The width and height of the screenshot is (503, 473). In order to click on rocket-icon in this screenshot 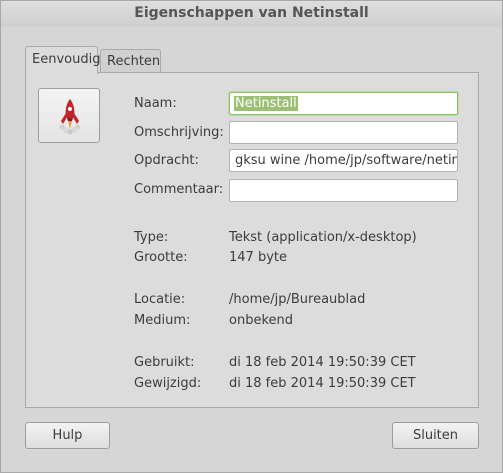, I will do `click(70, 117)`.